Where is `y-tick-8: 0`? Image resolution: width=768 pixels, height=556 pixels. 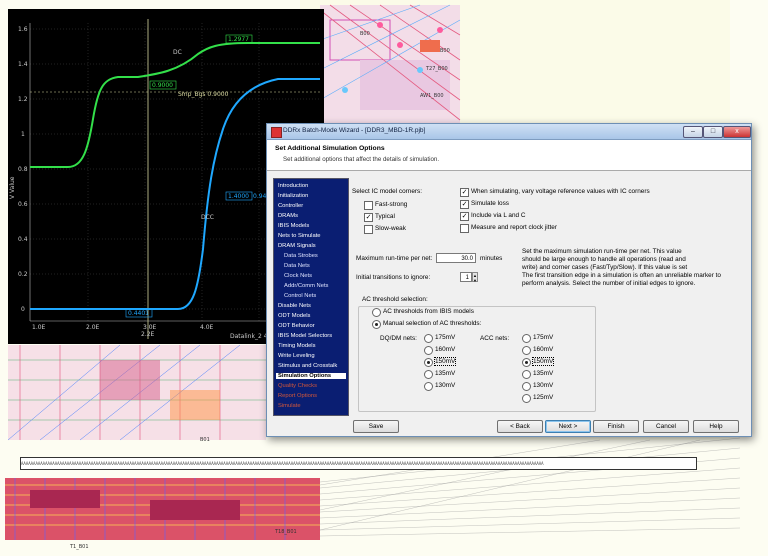
y-tick-8: 0 is located at coordinates (23, 309).